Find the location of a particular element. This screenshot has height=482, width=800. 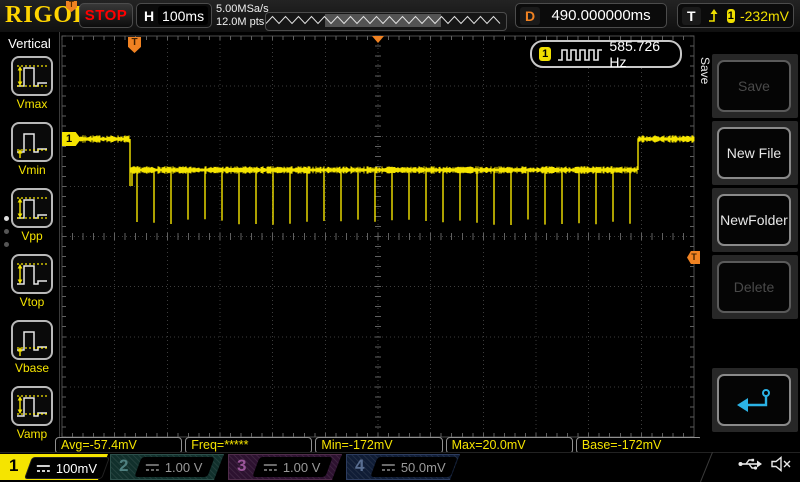

vamp-icon is located at coordinates (32, 406).